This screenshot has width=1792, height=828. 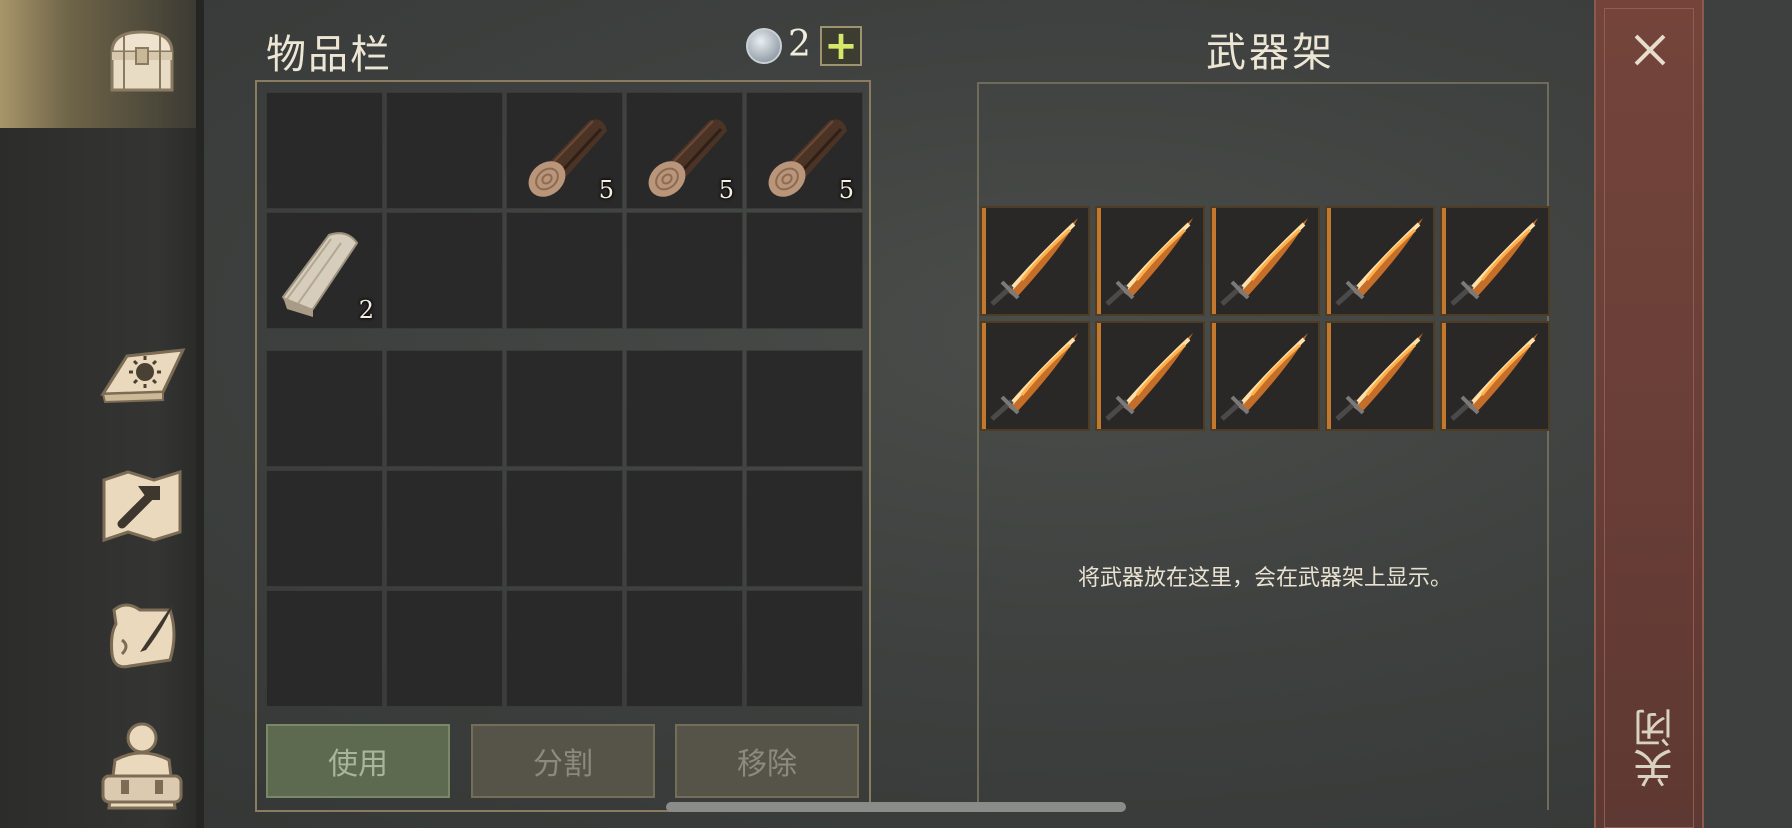 I want to click on slot-count: 2, so click(x=366, y=310).